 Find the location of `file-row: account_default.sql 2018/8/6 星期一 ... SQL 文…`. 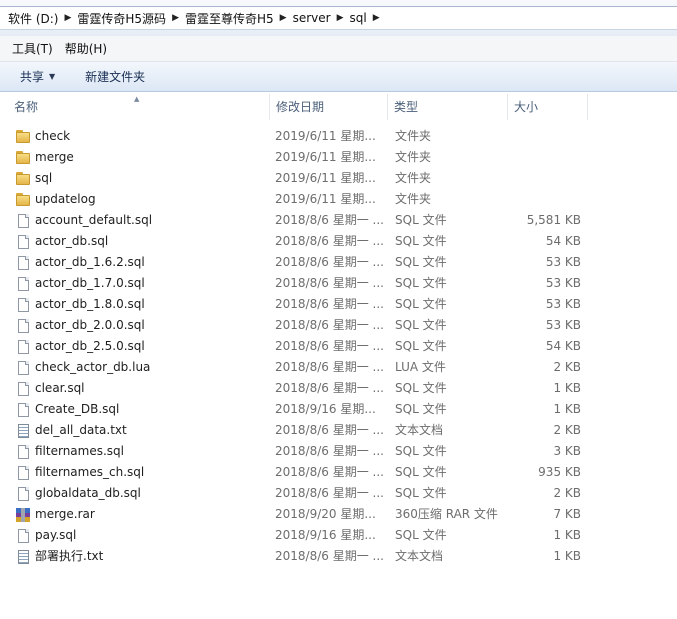

file-row: account_default.sql 2018/8/6 星期一 ... SQL 文… is located at coordinates (338, 220).